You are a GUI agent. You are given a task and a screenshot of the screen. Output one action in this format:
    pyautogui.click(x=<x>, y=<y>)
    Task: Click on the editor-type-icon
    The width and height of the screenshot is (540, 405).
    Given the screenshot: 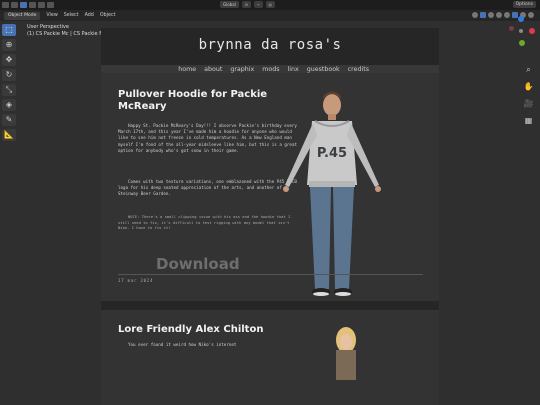 What is the action you would take?
    pyautogui.click(x=5, y=5)
    